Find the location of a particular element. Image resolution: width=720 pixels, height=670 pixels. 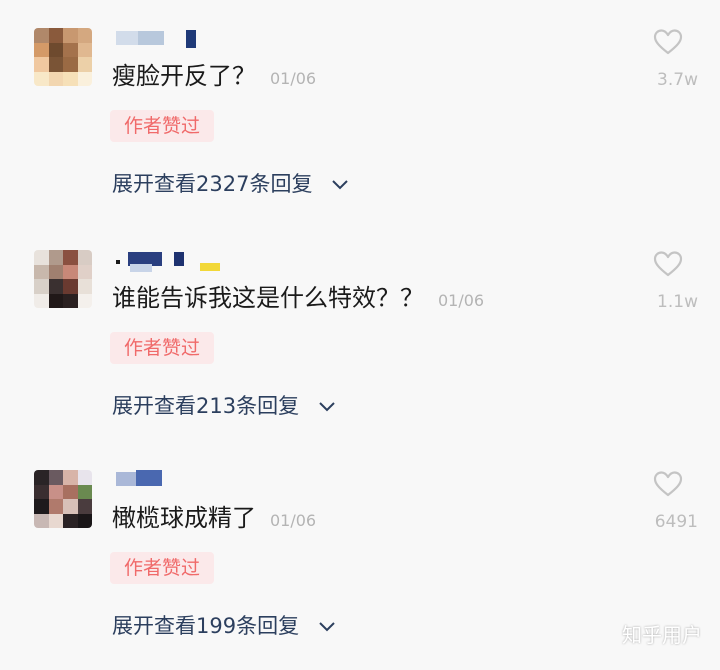

like-button: 6491 is located at coordinates (668, 501).